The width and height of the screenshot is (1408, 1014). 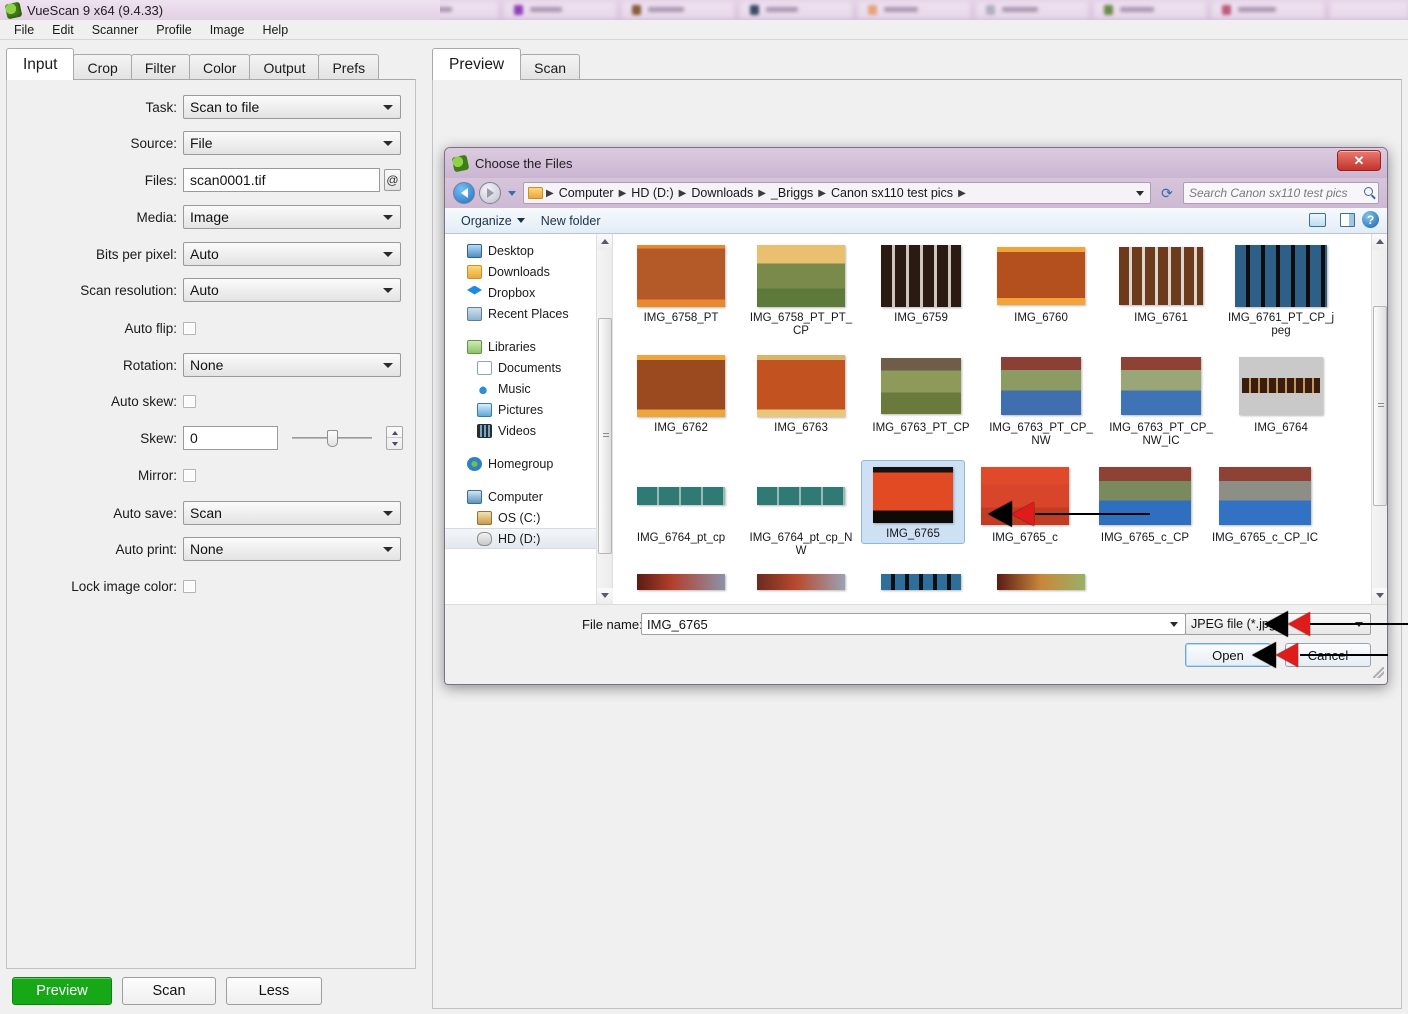 I want to click on file-item-img6759: IMG_6759, so click(x=921, y=291).